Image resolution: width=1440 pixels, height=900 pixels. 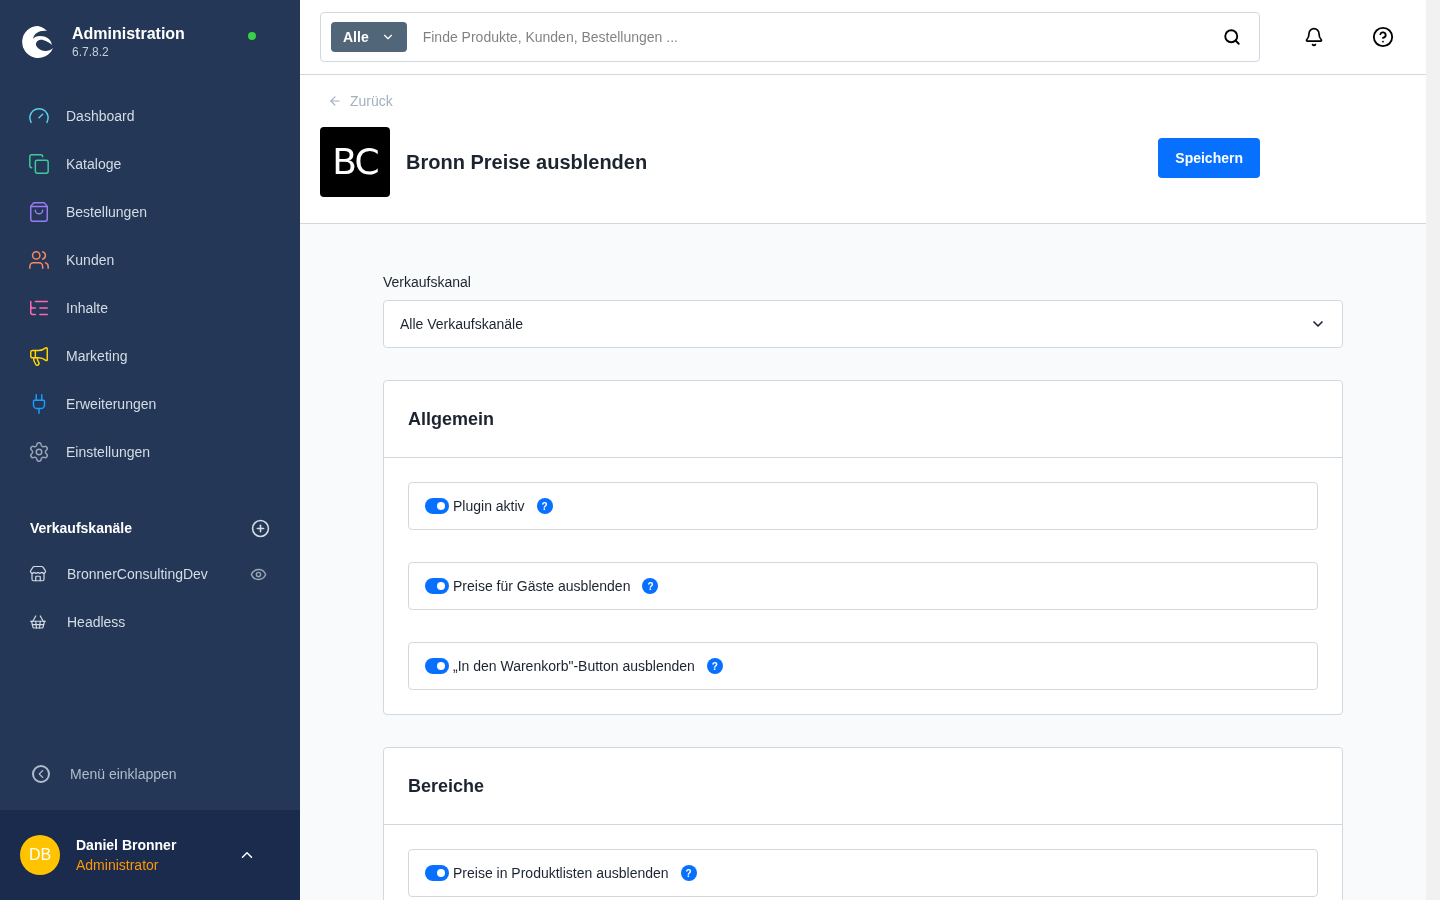 What do you see at coordinates (139, 574) in the screenshot?
I see `channel-item: BronnerConsultingDev` at bounding box center [139, 574].